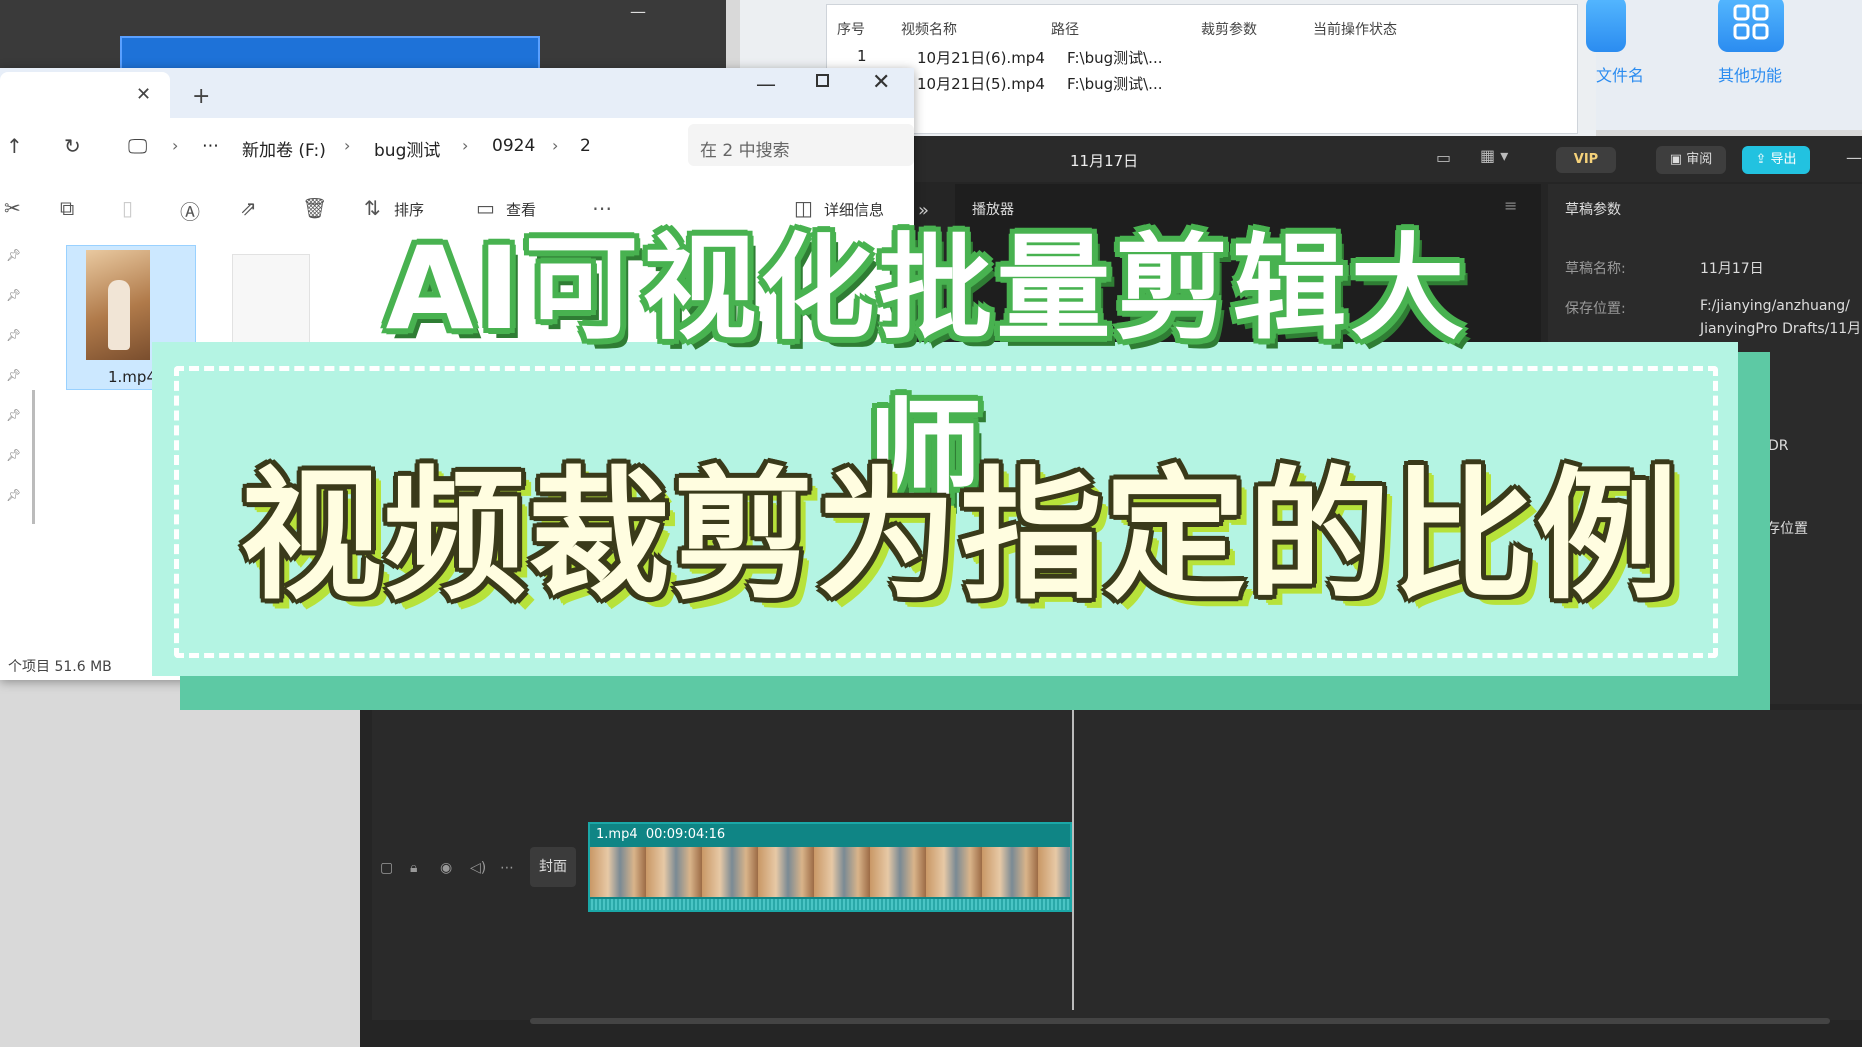 Image resolution: width=1862 pixels, height=1047 pixels. I want to click on rename-tool-label: 文件名, so click(1620, 74).